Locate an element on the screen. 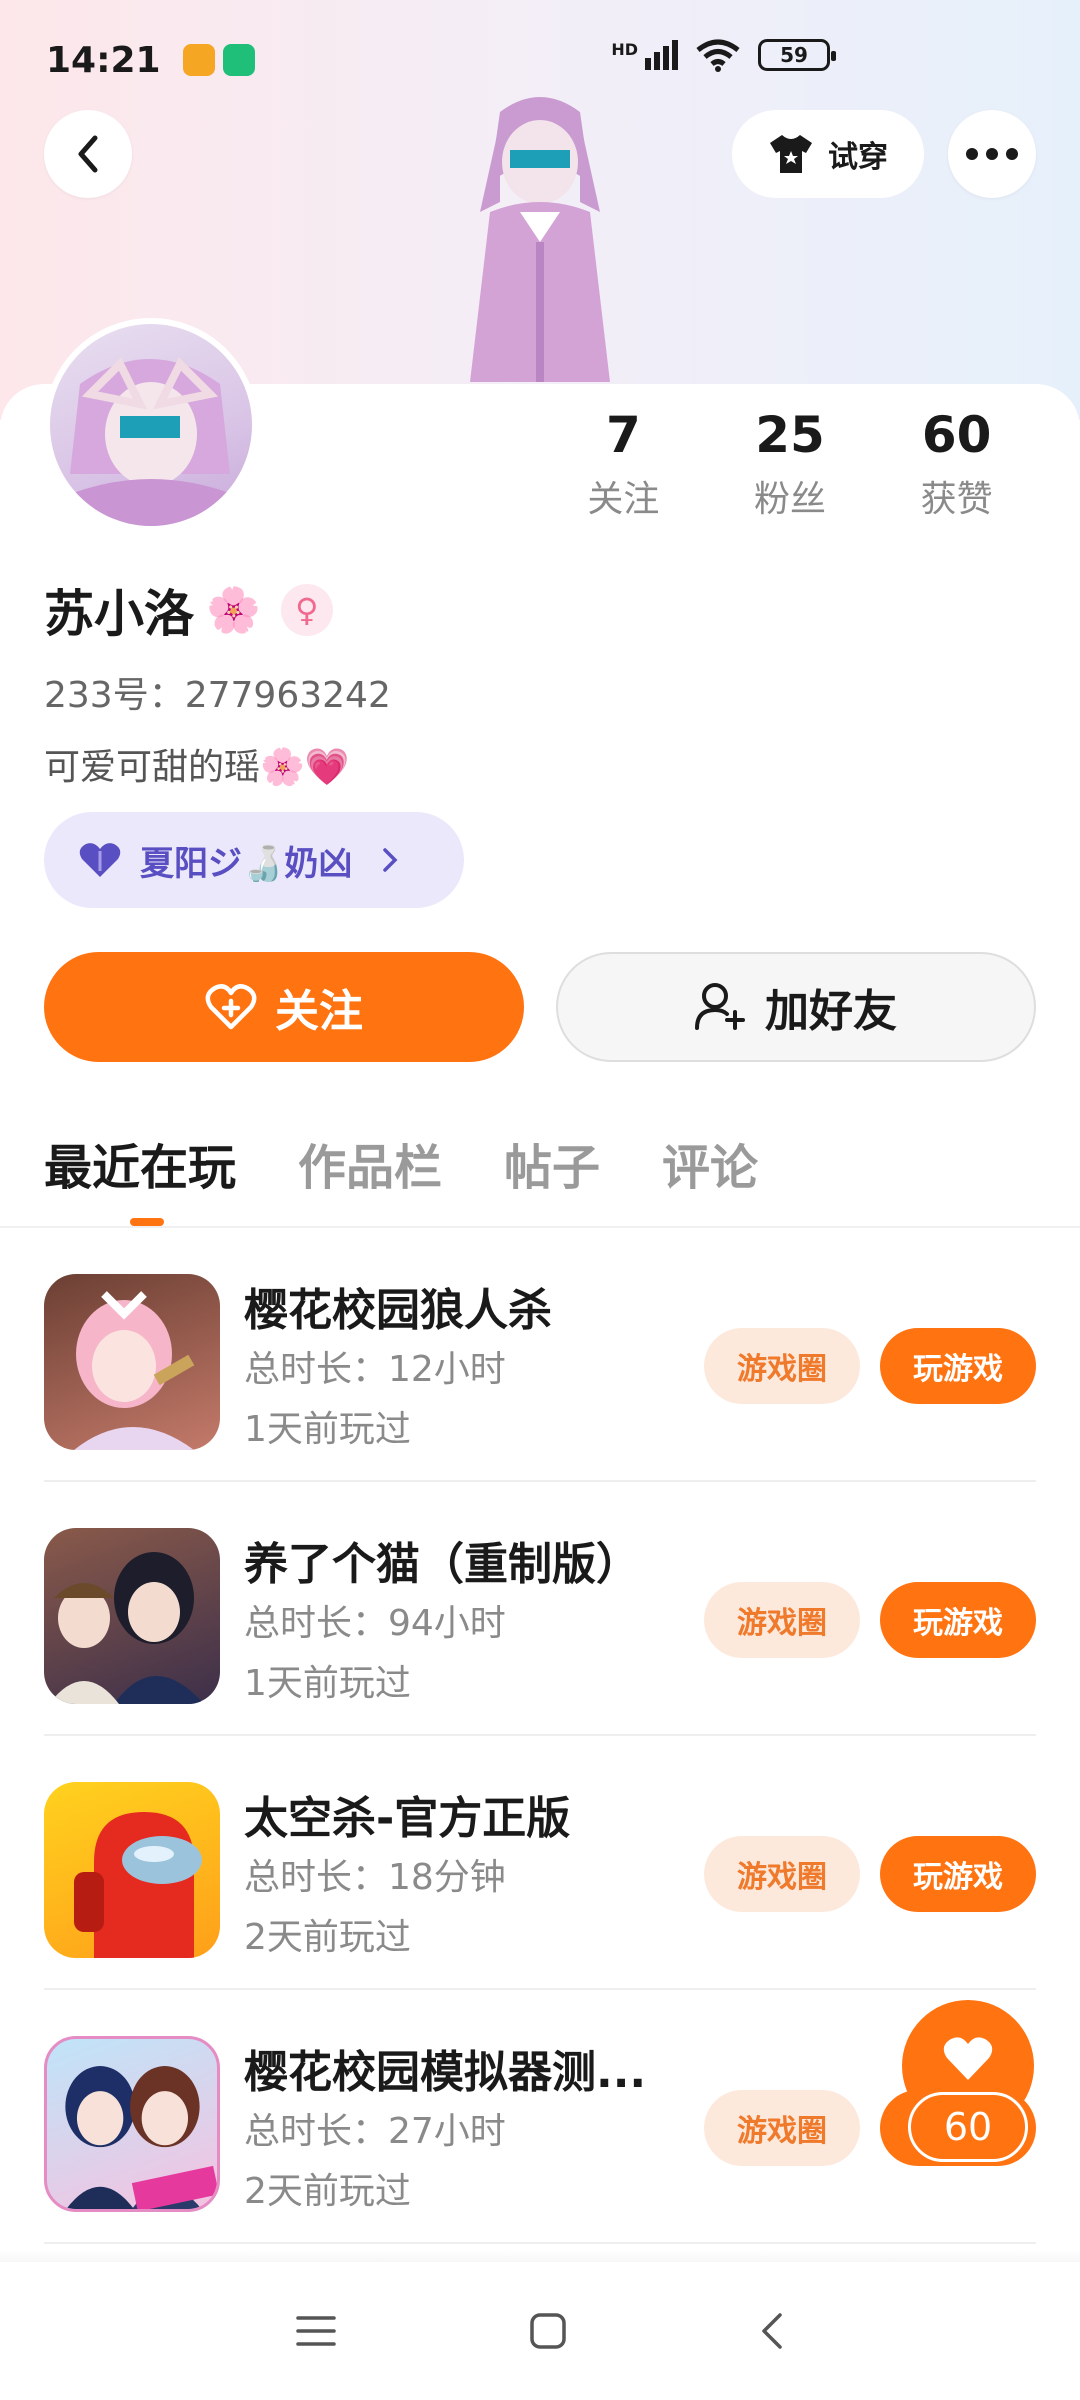 This screenshot has height=2400, width=1080. game-title: 樱花校园狼人杀 is located at coordinates (398, 1310).